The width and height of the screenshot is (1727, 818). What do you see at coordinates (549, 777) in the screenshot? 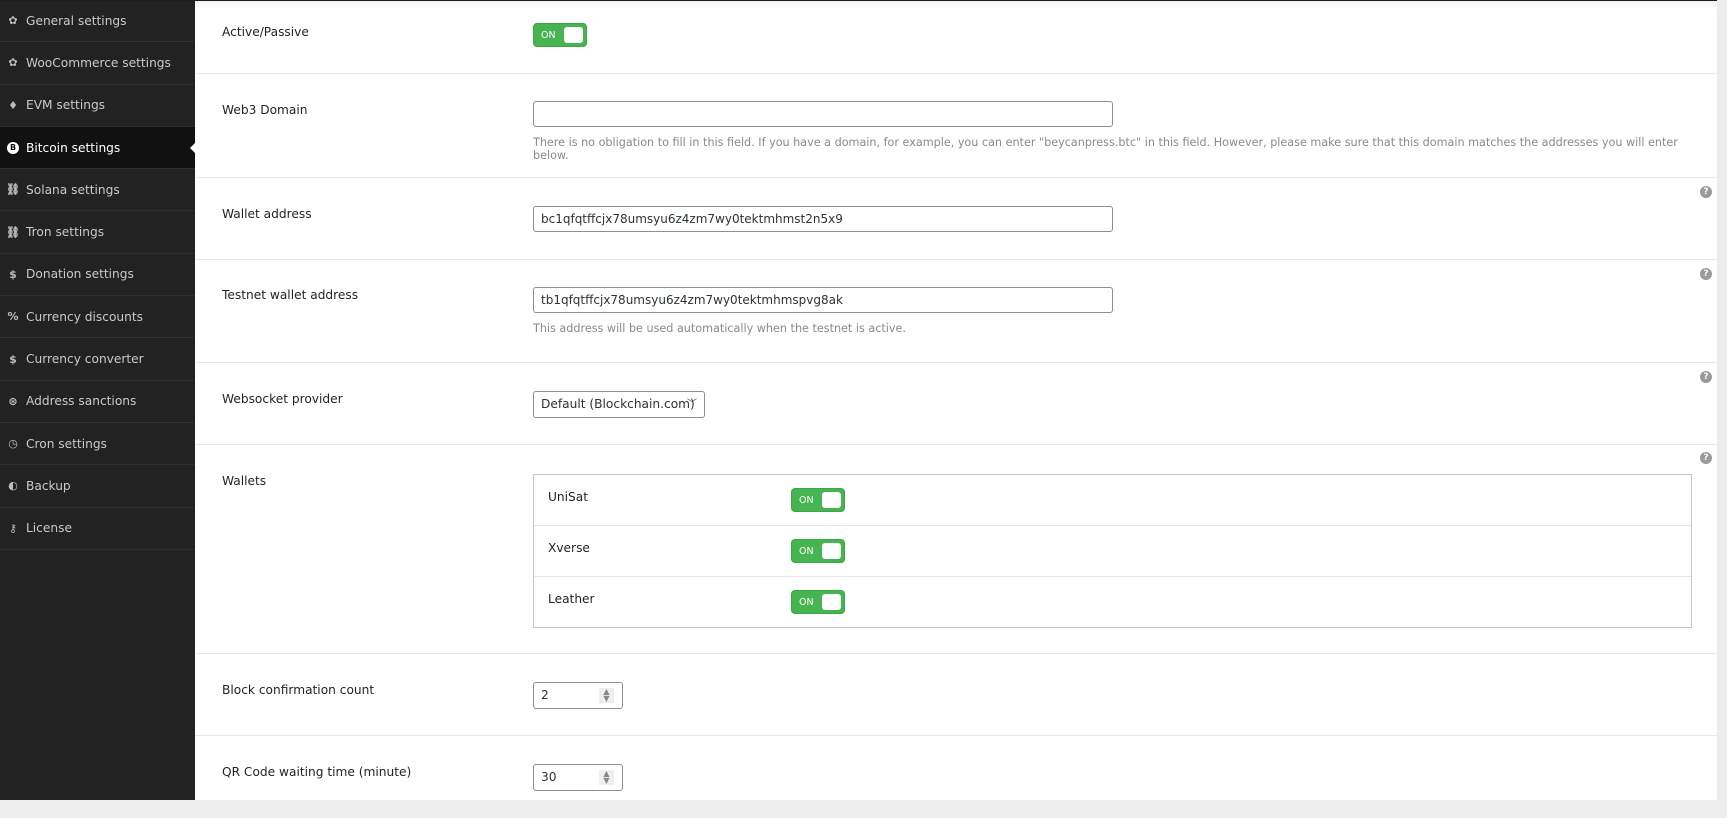
I see `number-value: 30` at bounding box center [549, 777].